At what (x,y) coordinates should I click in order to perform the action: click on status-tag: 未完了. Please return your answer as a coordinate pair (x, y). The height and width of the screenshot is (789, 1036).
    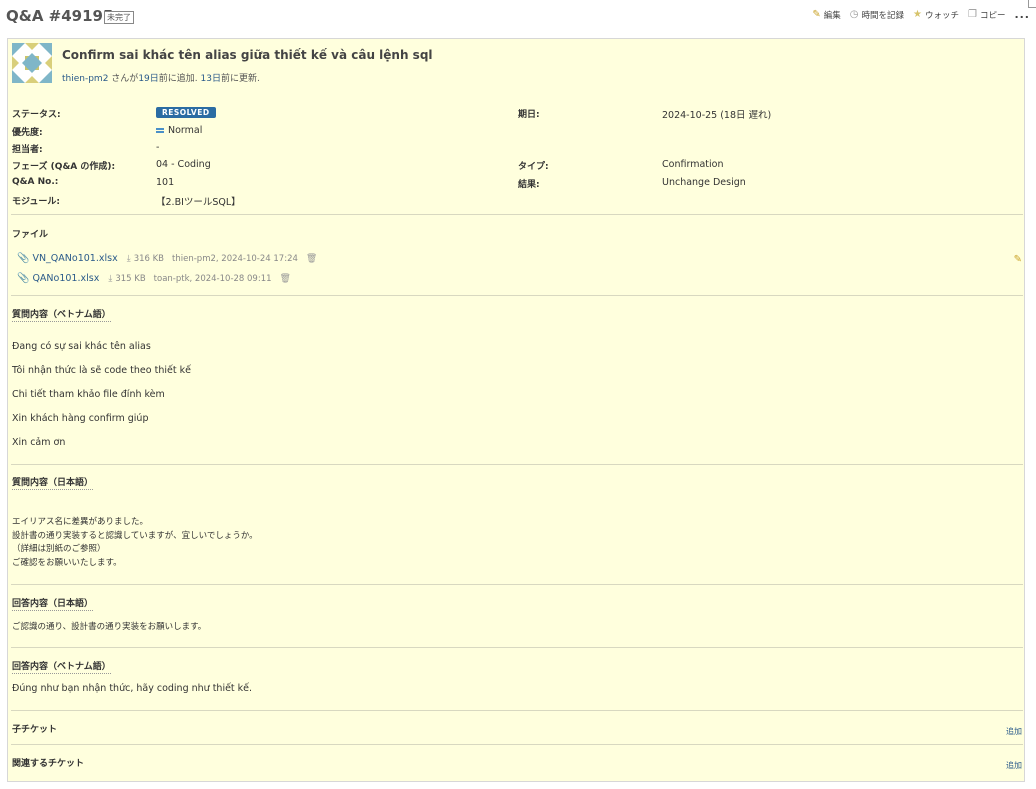
    Looking at the image, I should click on (119, 17).